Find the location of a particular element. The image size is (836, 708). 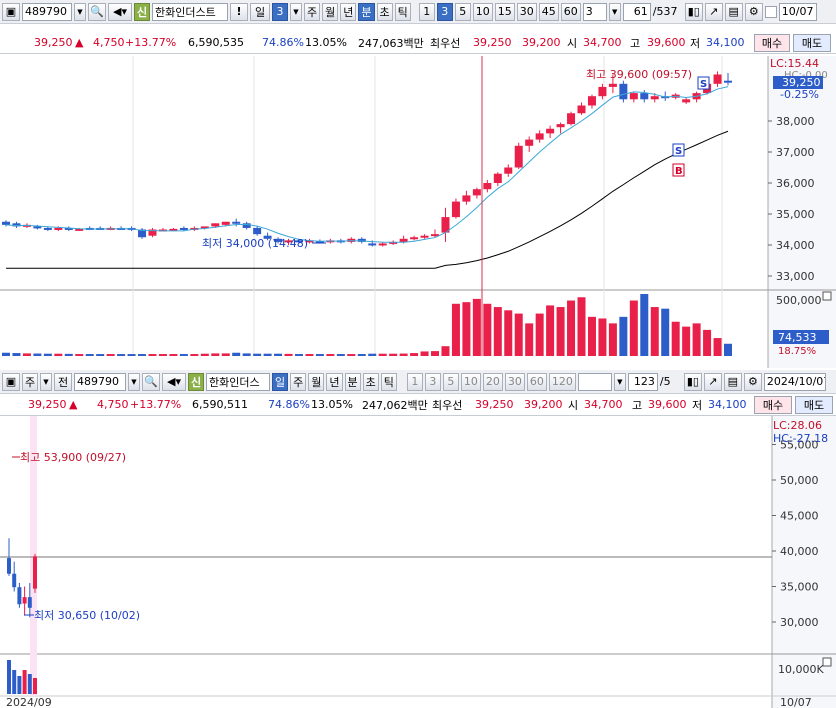

prev-button: 전 is located at coordinates (63, 381).